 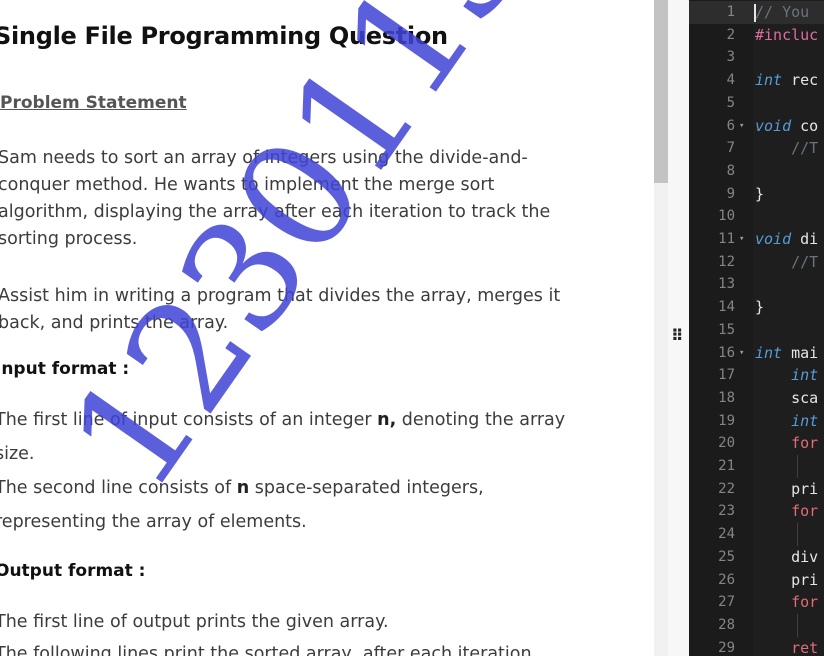 I want to click on code-text: div, so click(x=786, y=557).